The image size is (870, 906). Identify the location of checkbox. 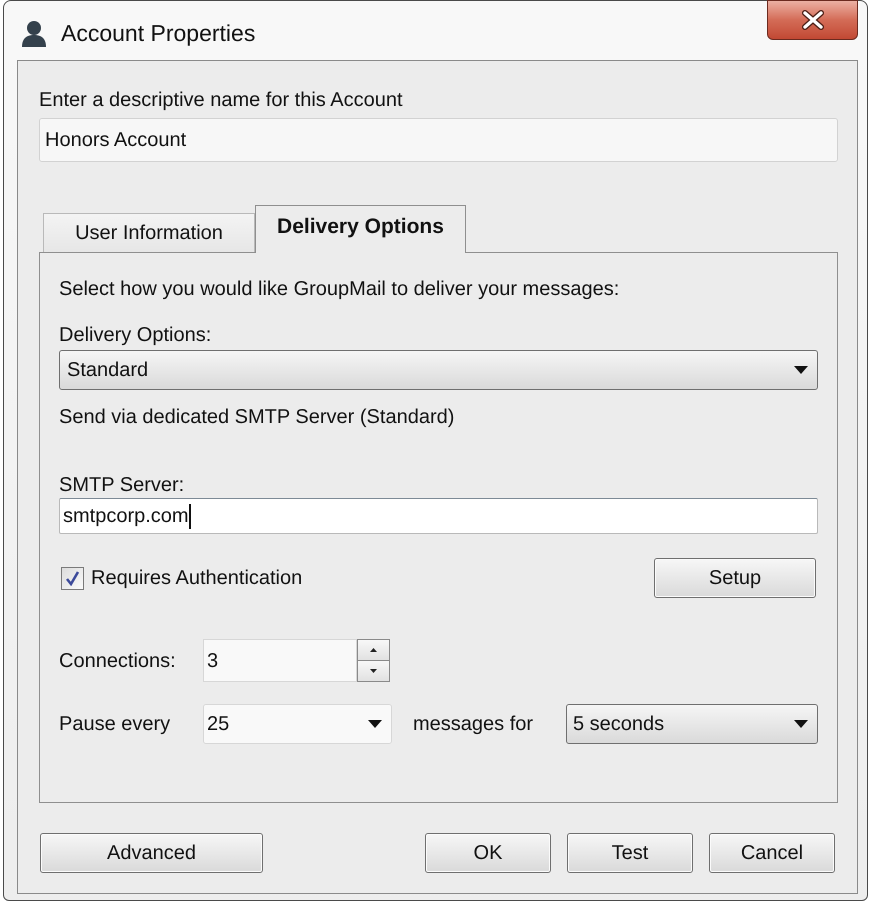
(72, 578).